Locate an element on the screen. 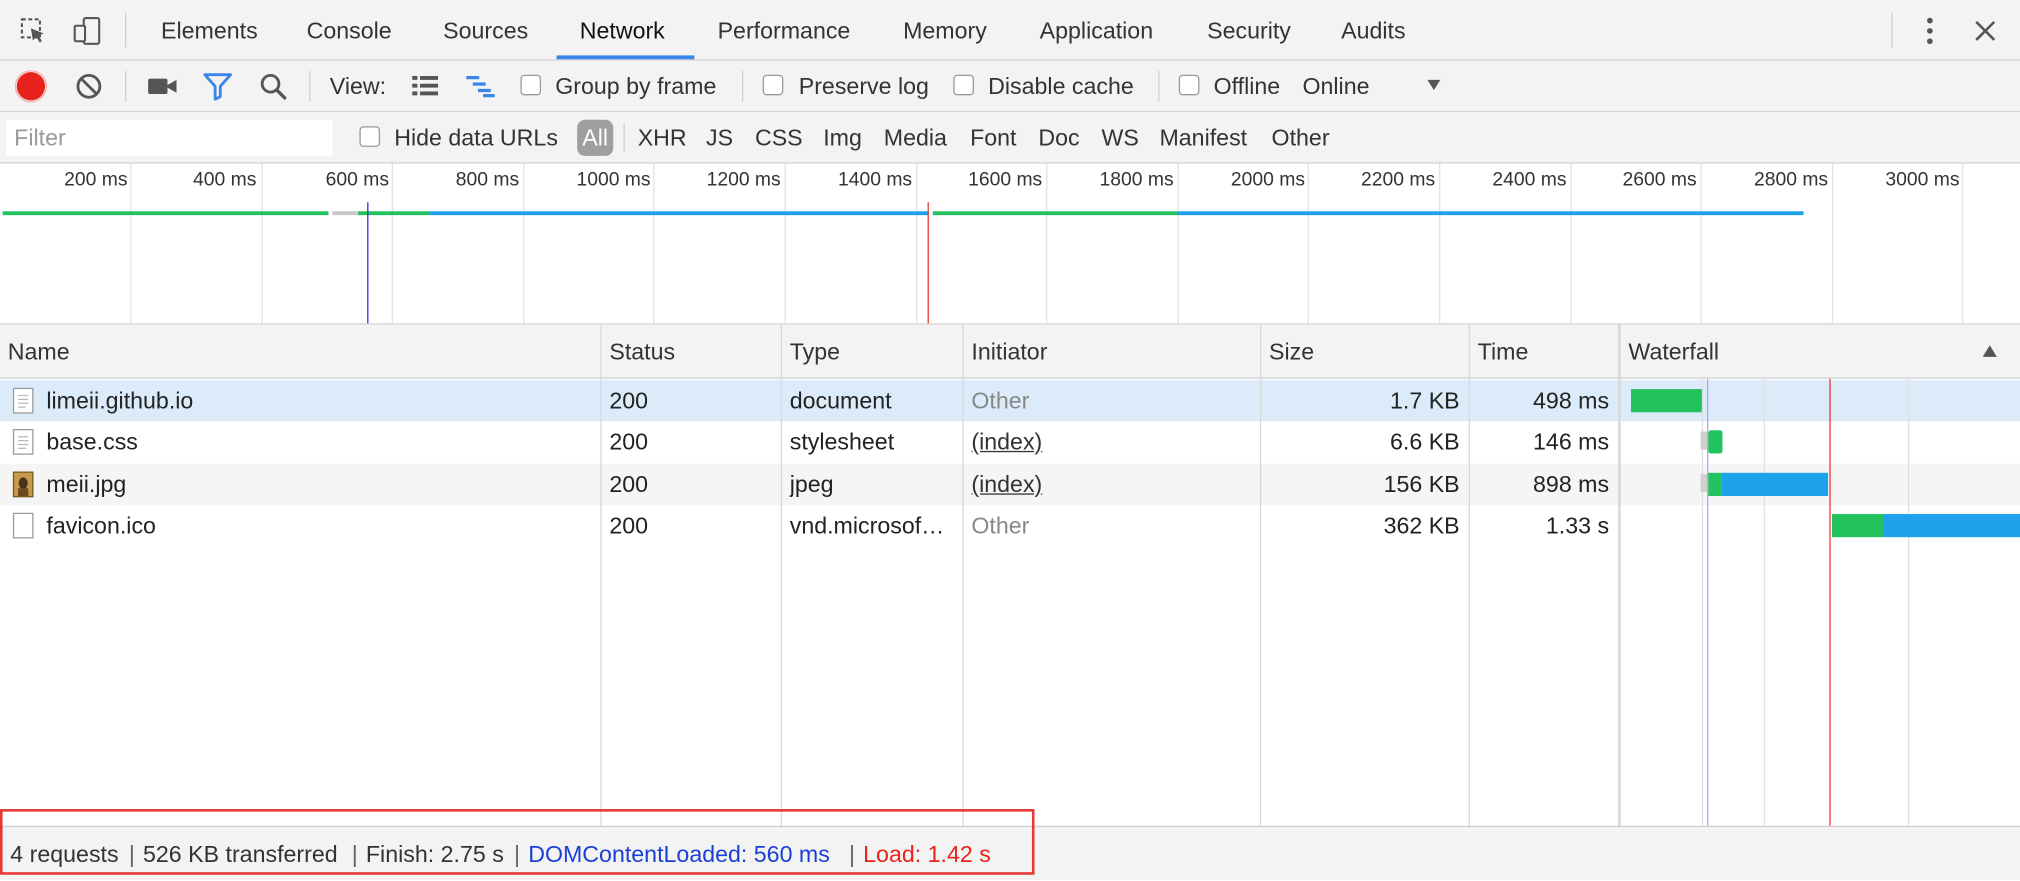 The image size is (2020, 881). close-icon is located at coordinates (1985, 30).